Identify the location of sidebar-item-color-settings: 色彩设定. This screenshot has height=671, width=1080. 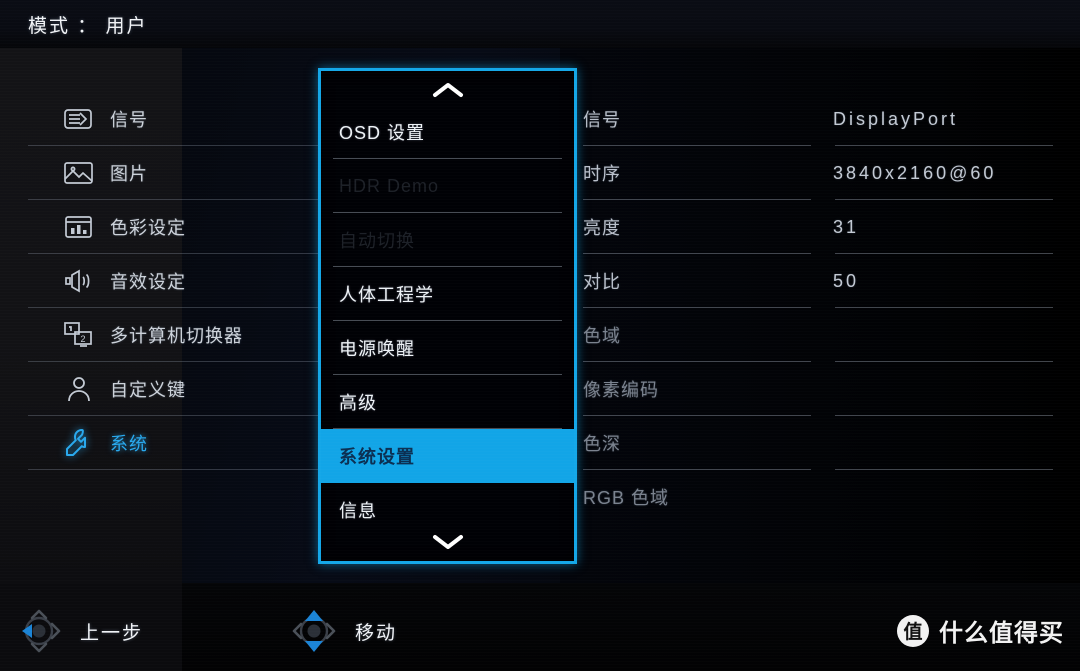
(173, 227).